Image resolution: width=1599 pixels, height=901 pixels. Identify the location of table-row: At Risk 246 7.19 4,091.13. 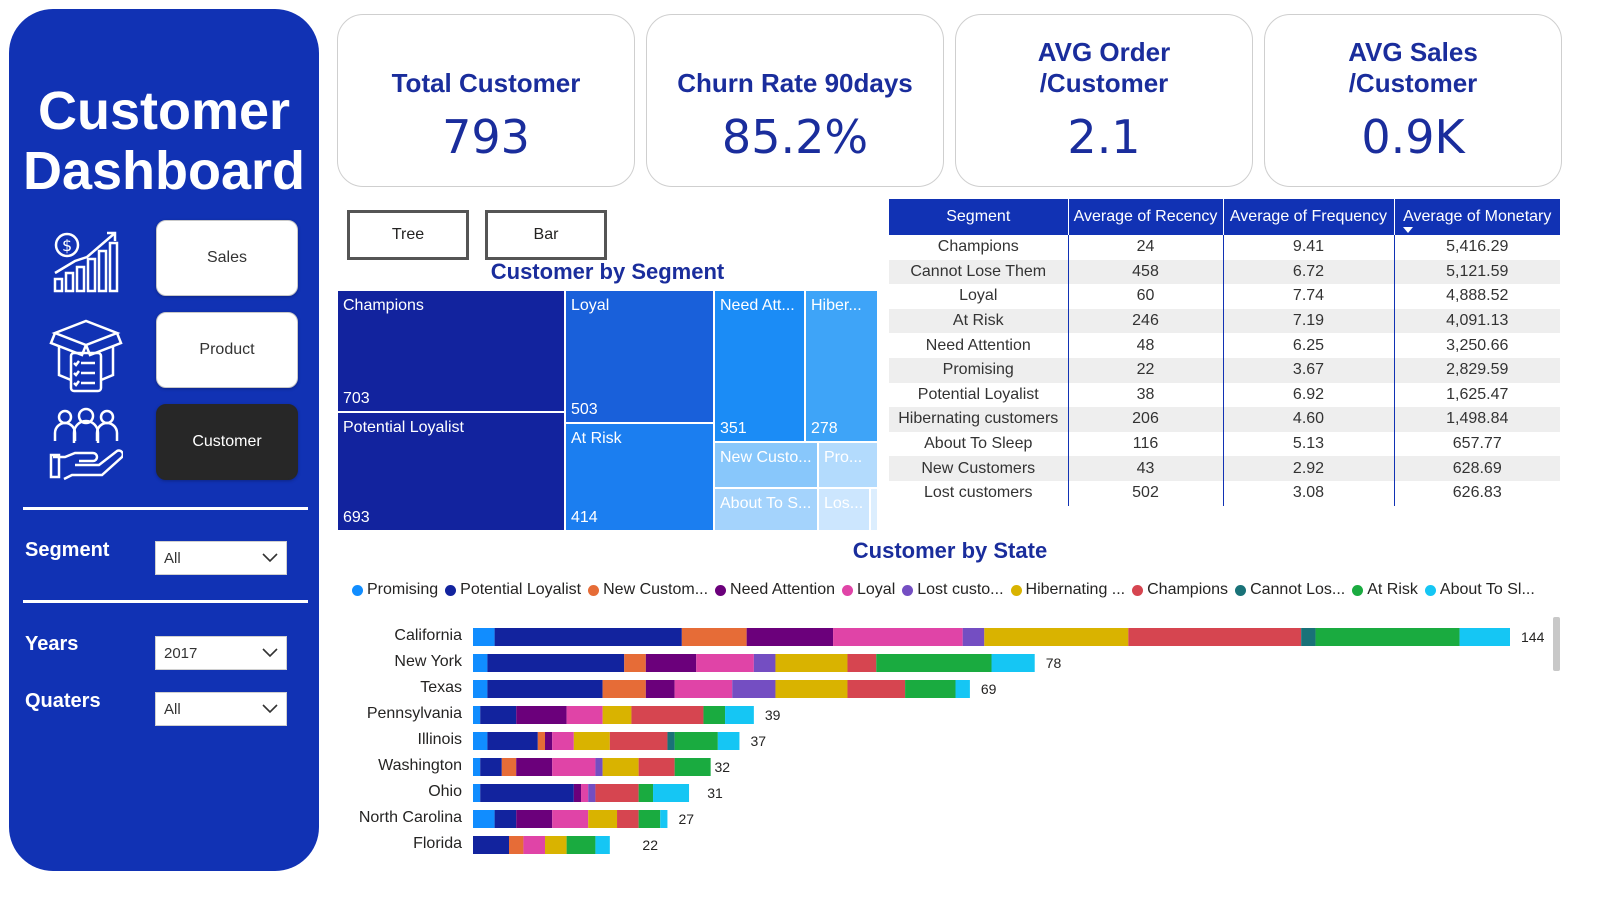
(1224, 321).